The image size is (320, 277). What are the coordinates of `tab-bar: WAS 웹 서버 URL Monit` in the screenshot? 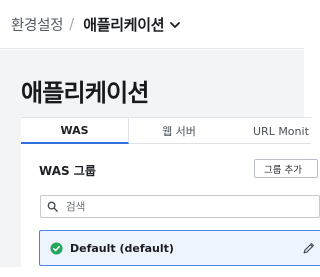 It's located at (166, 131).